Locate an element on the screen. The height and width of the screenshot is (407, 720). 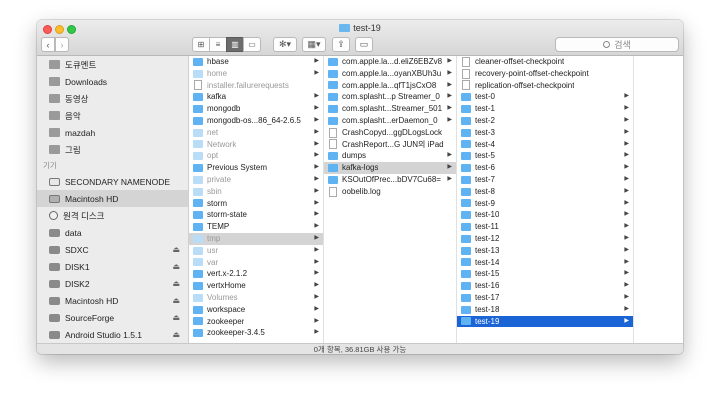
file-row: recovery-point-offset-checkpoint is located at coordinates (545, 74).